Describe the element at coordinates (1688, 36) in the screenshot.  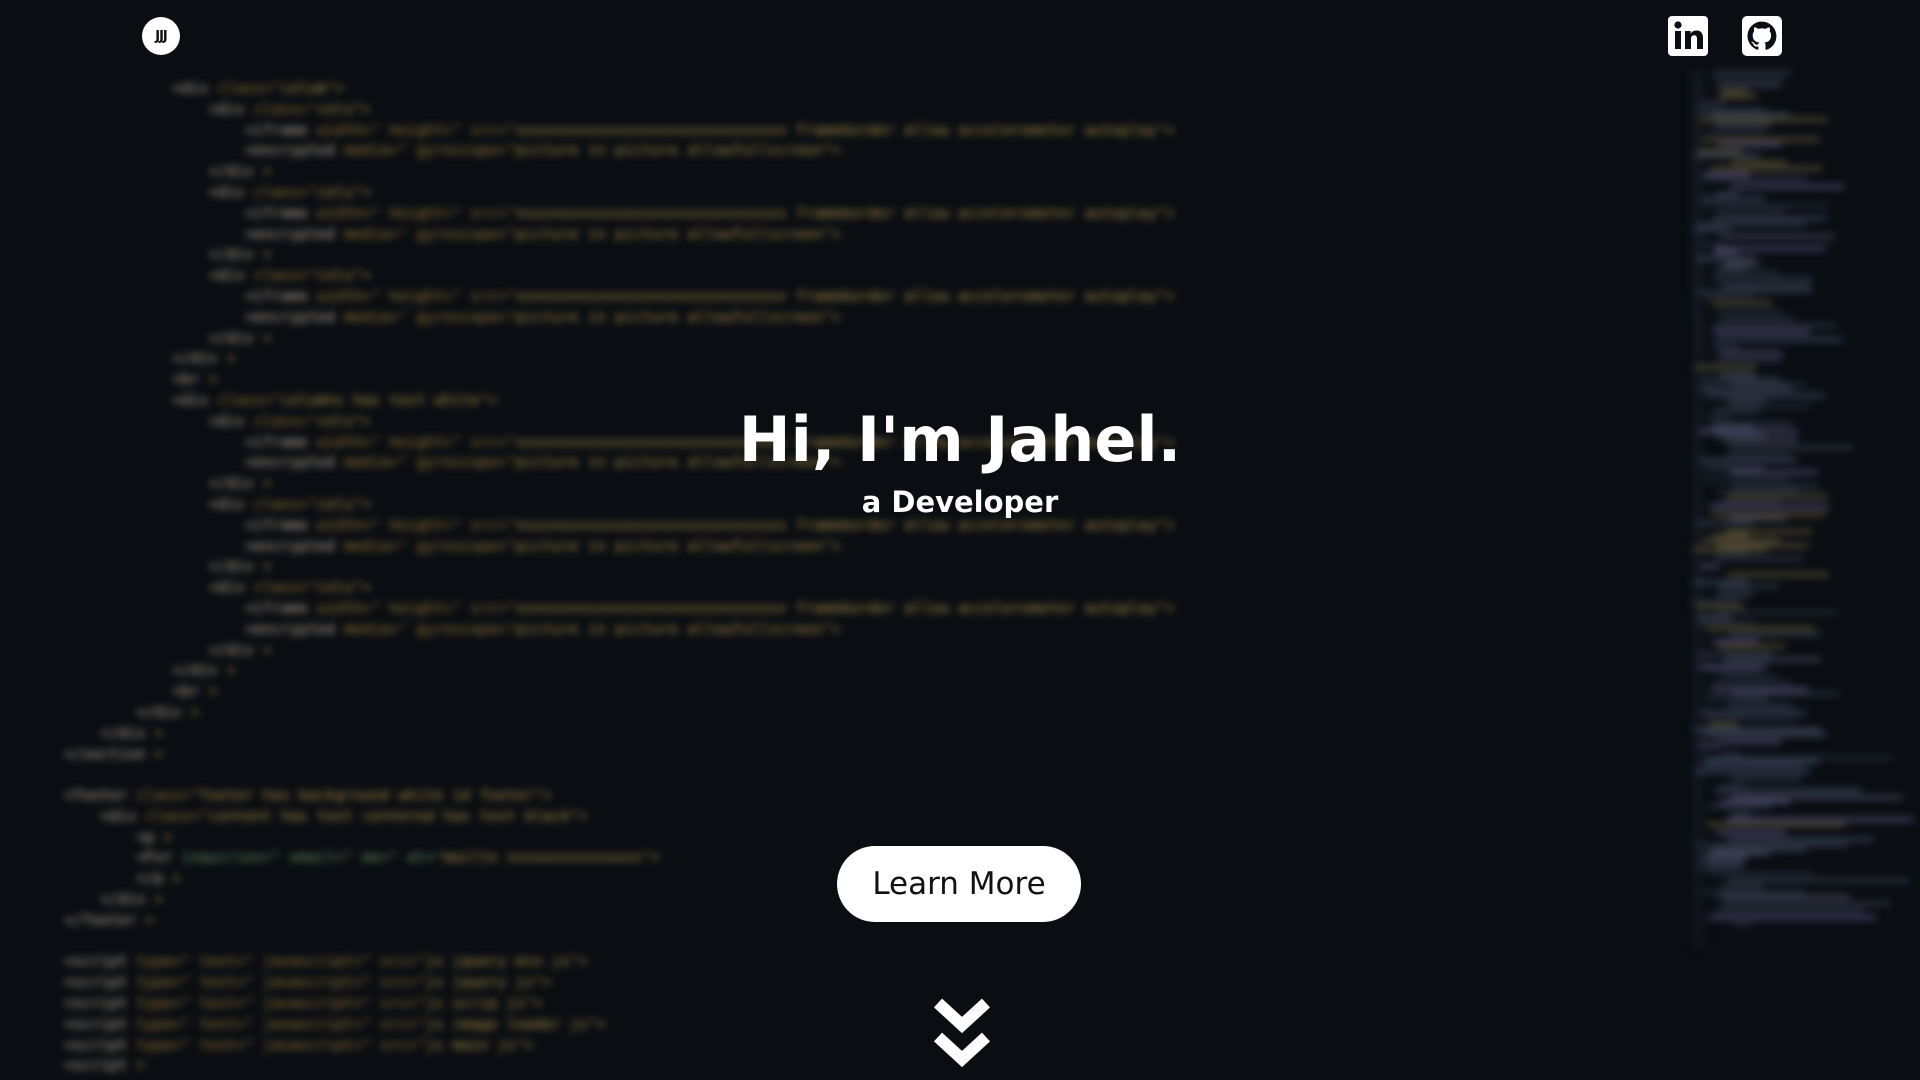
I see `linkedin-link` at that location.